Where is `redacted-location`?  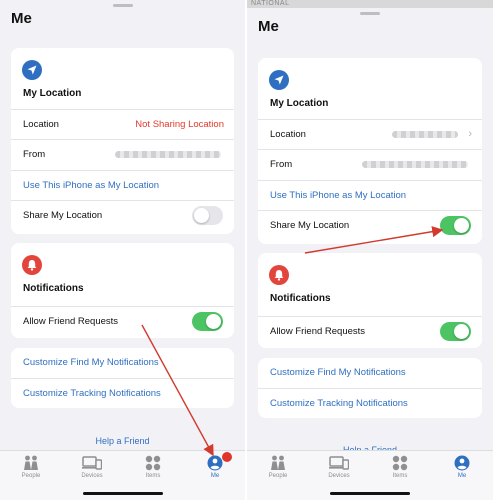 redacted-location is located at coordinates (425, 134).